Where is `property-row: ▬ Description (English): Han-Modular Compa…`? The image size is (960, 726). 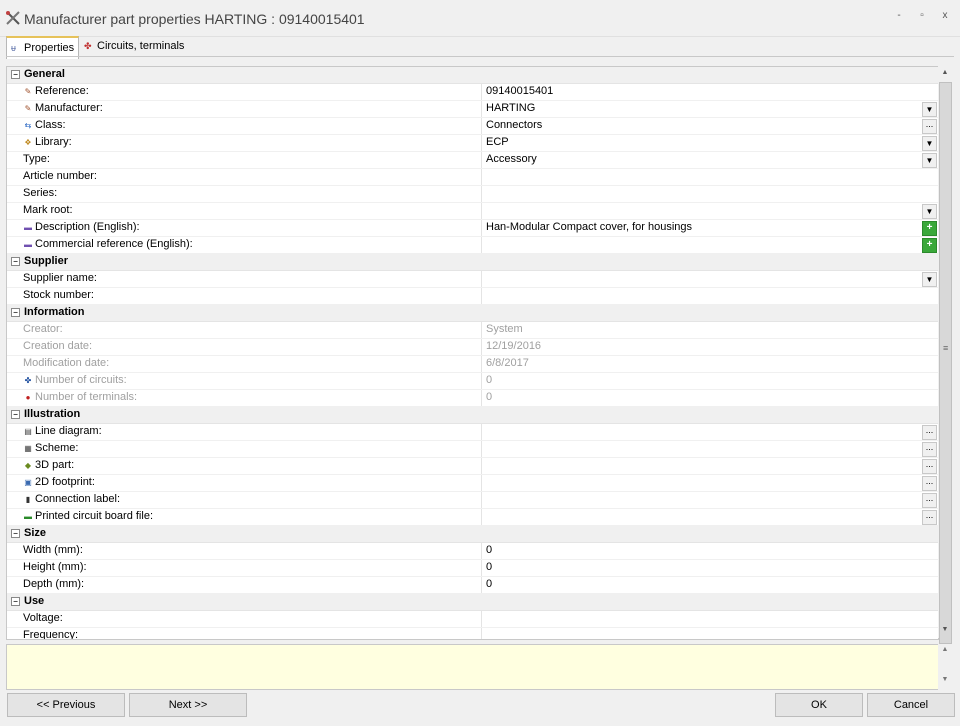
property-row: ▬ Description (English): Han-Modular Compa… is located at coordinates (472, 228).